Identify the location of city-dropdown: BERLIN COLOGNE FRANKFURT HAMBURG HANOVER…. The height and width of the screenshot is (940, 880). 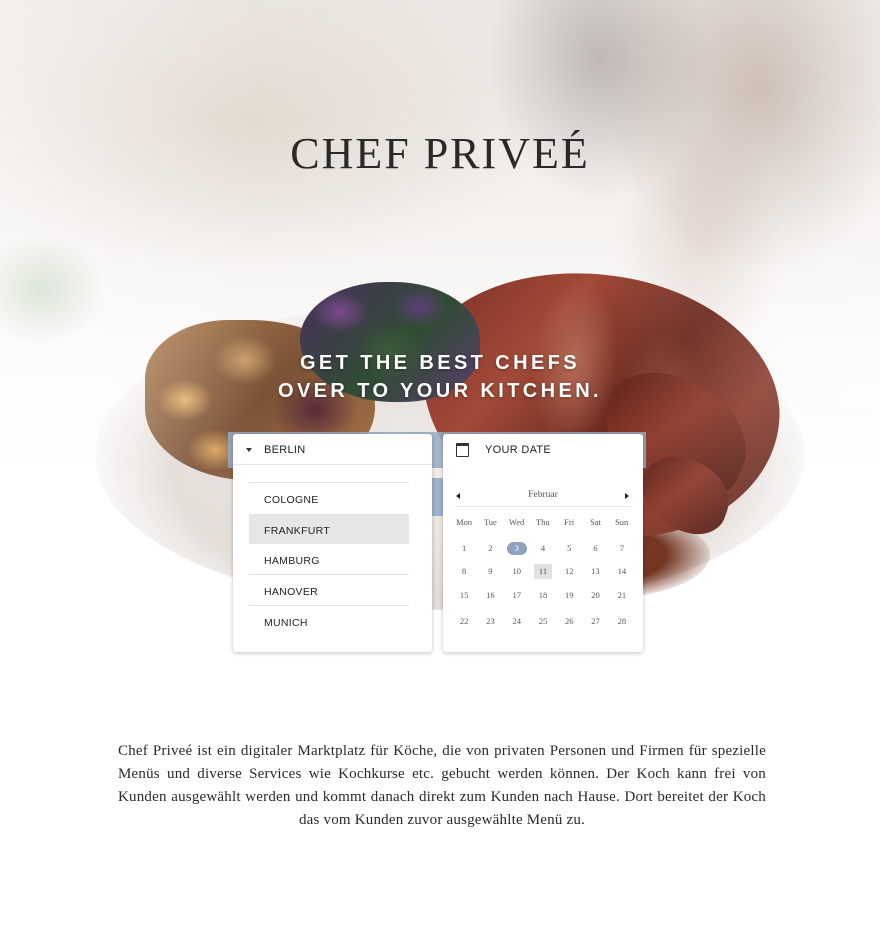
(332, 543).